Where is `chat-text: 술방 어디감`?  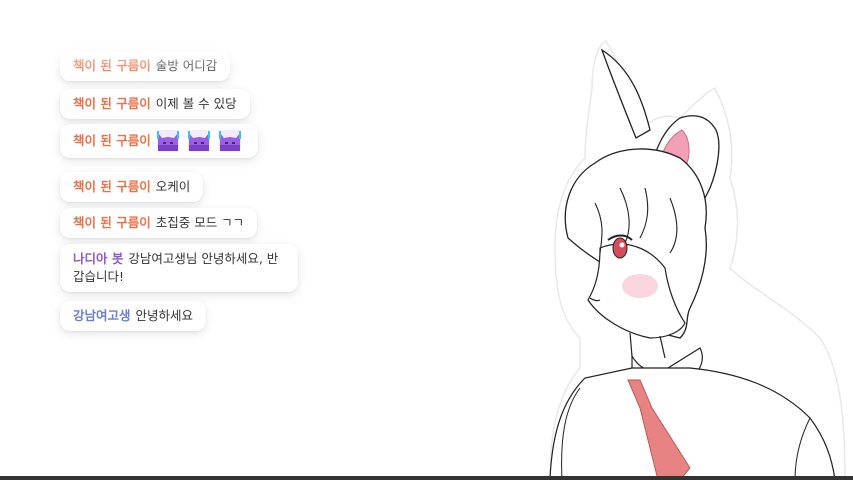 chat-text: 술방 어디감 is located at coordinates (186, 65).